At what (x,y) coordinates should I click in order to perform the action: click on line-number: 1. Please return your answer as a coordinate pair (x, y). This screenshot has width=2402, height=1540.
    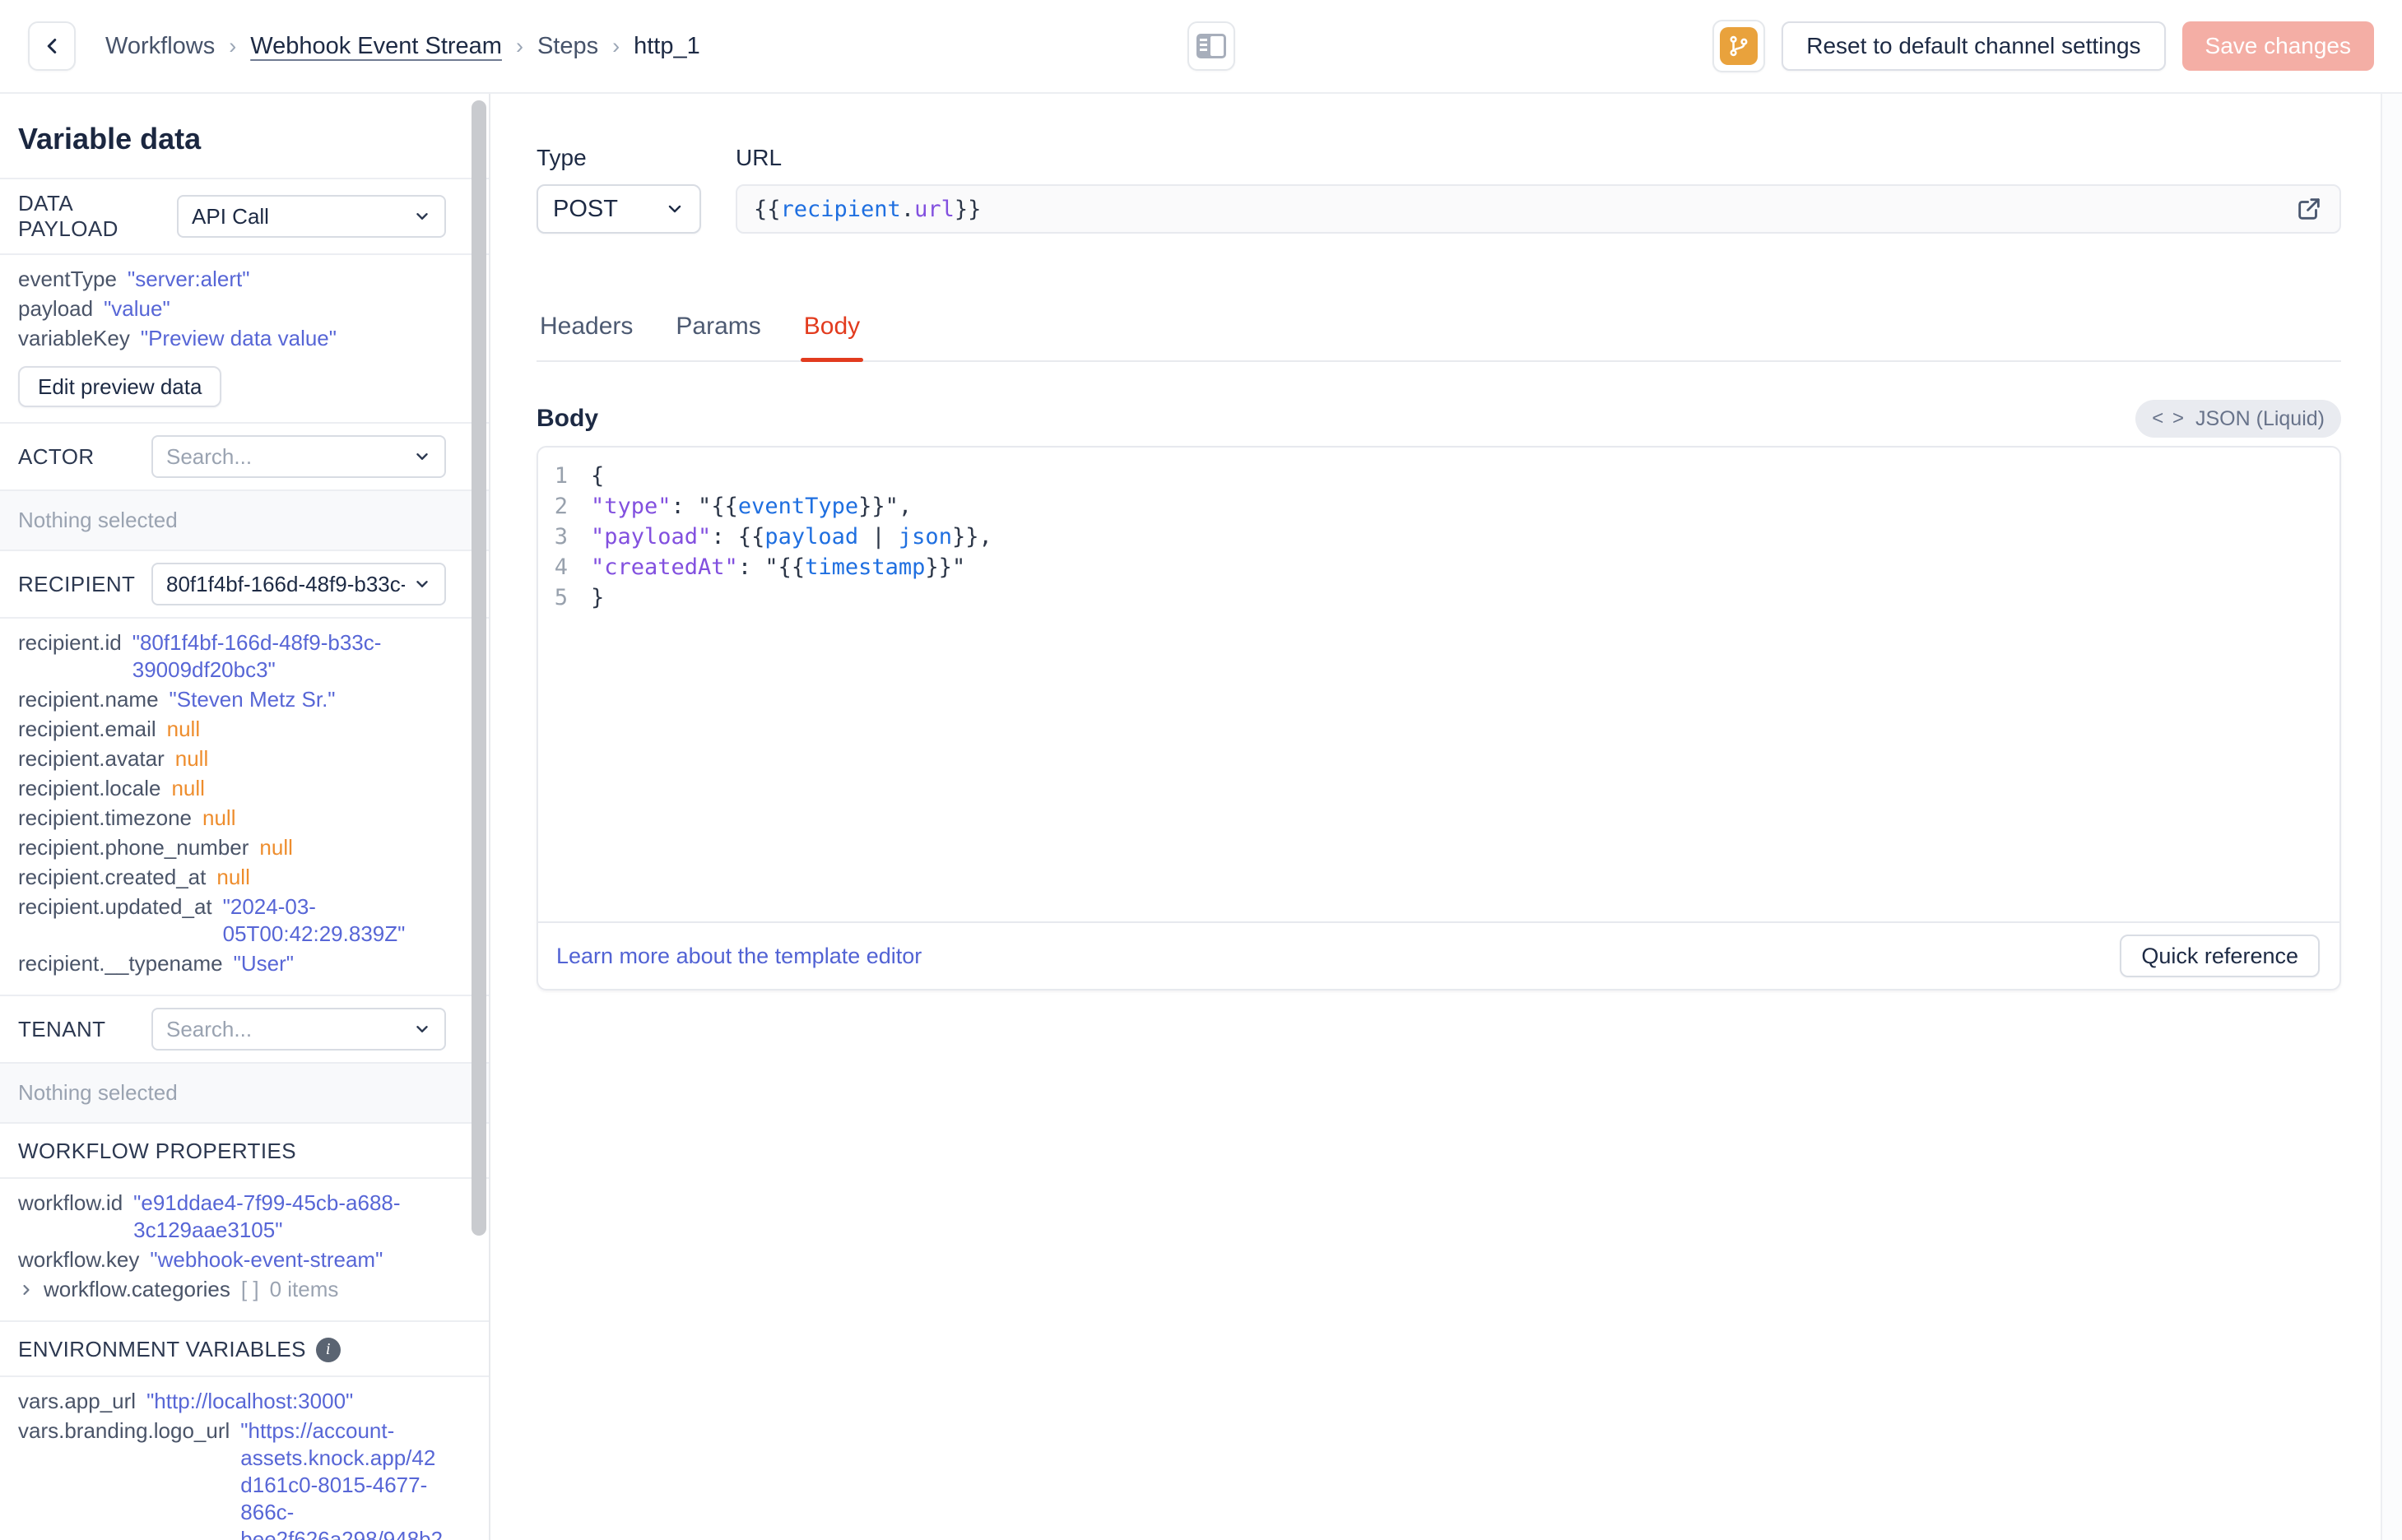
    Looking at the image, I should click on (561, 476).